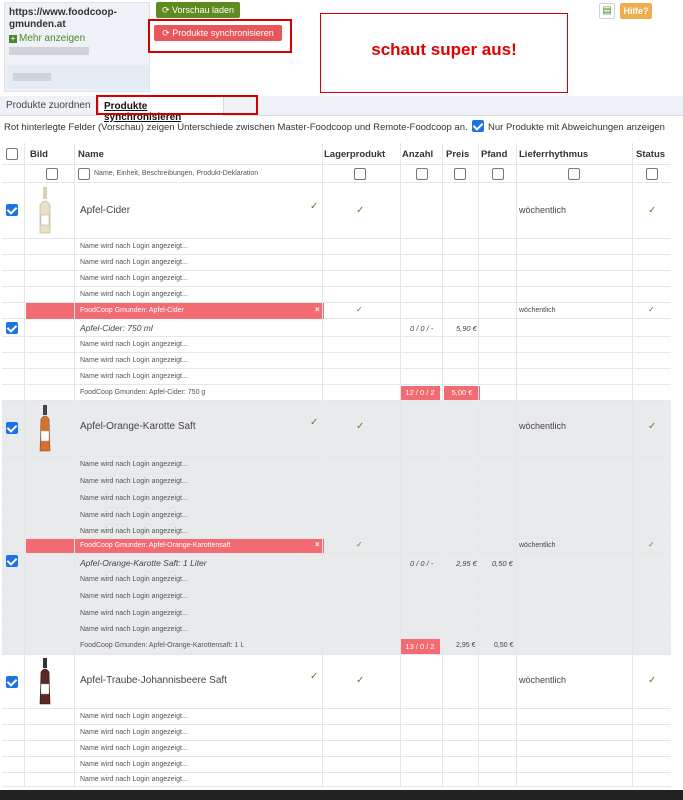 Image resolution: width=683 pixels, height=800 pixels. What do you see at coordinates (574, 174) in the screenshot?
I see `filter-lieferrhythmus-checkbox` at bounding box center [574, 174].